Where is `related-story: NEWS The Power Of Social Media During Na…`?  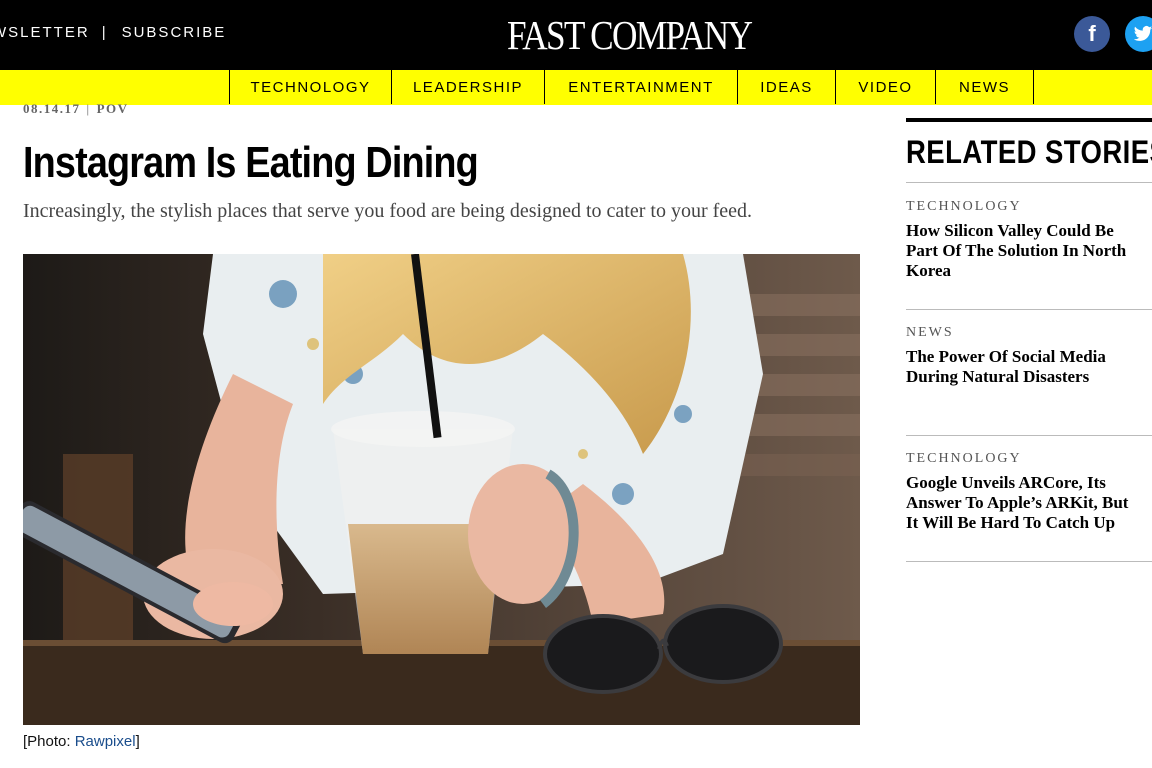
related-story: NEWS The Power Of Social Media During Na… is located at coordinates (1029, 356).